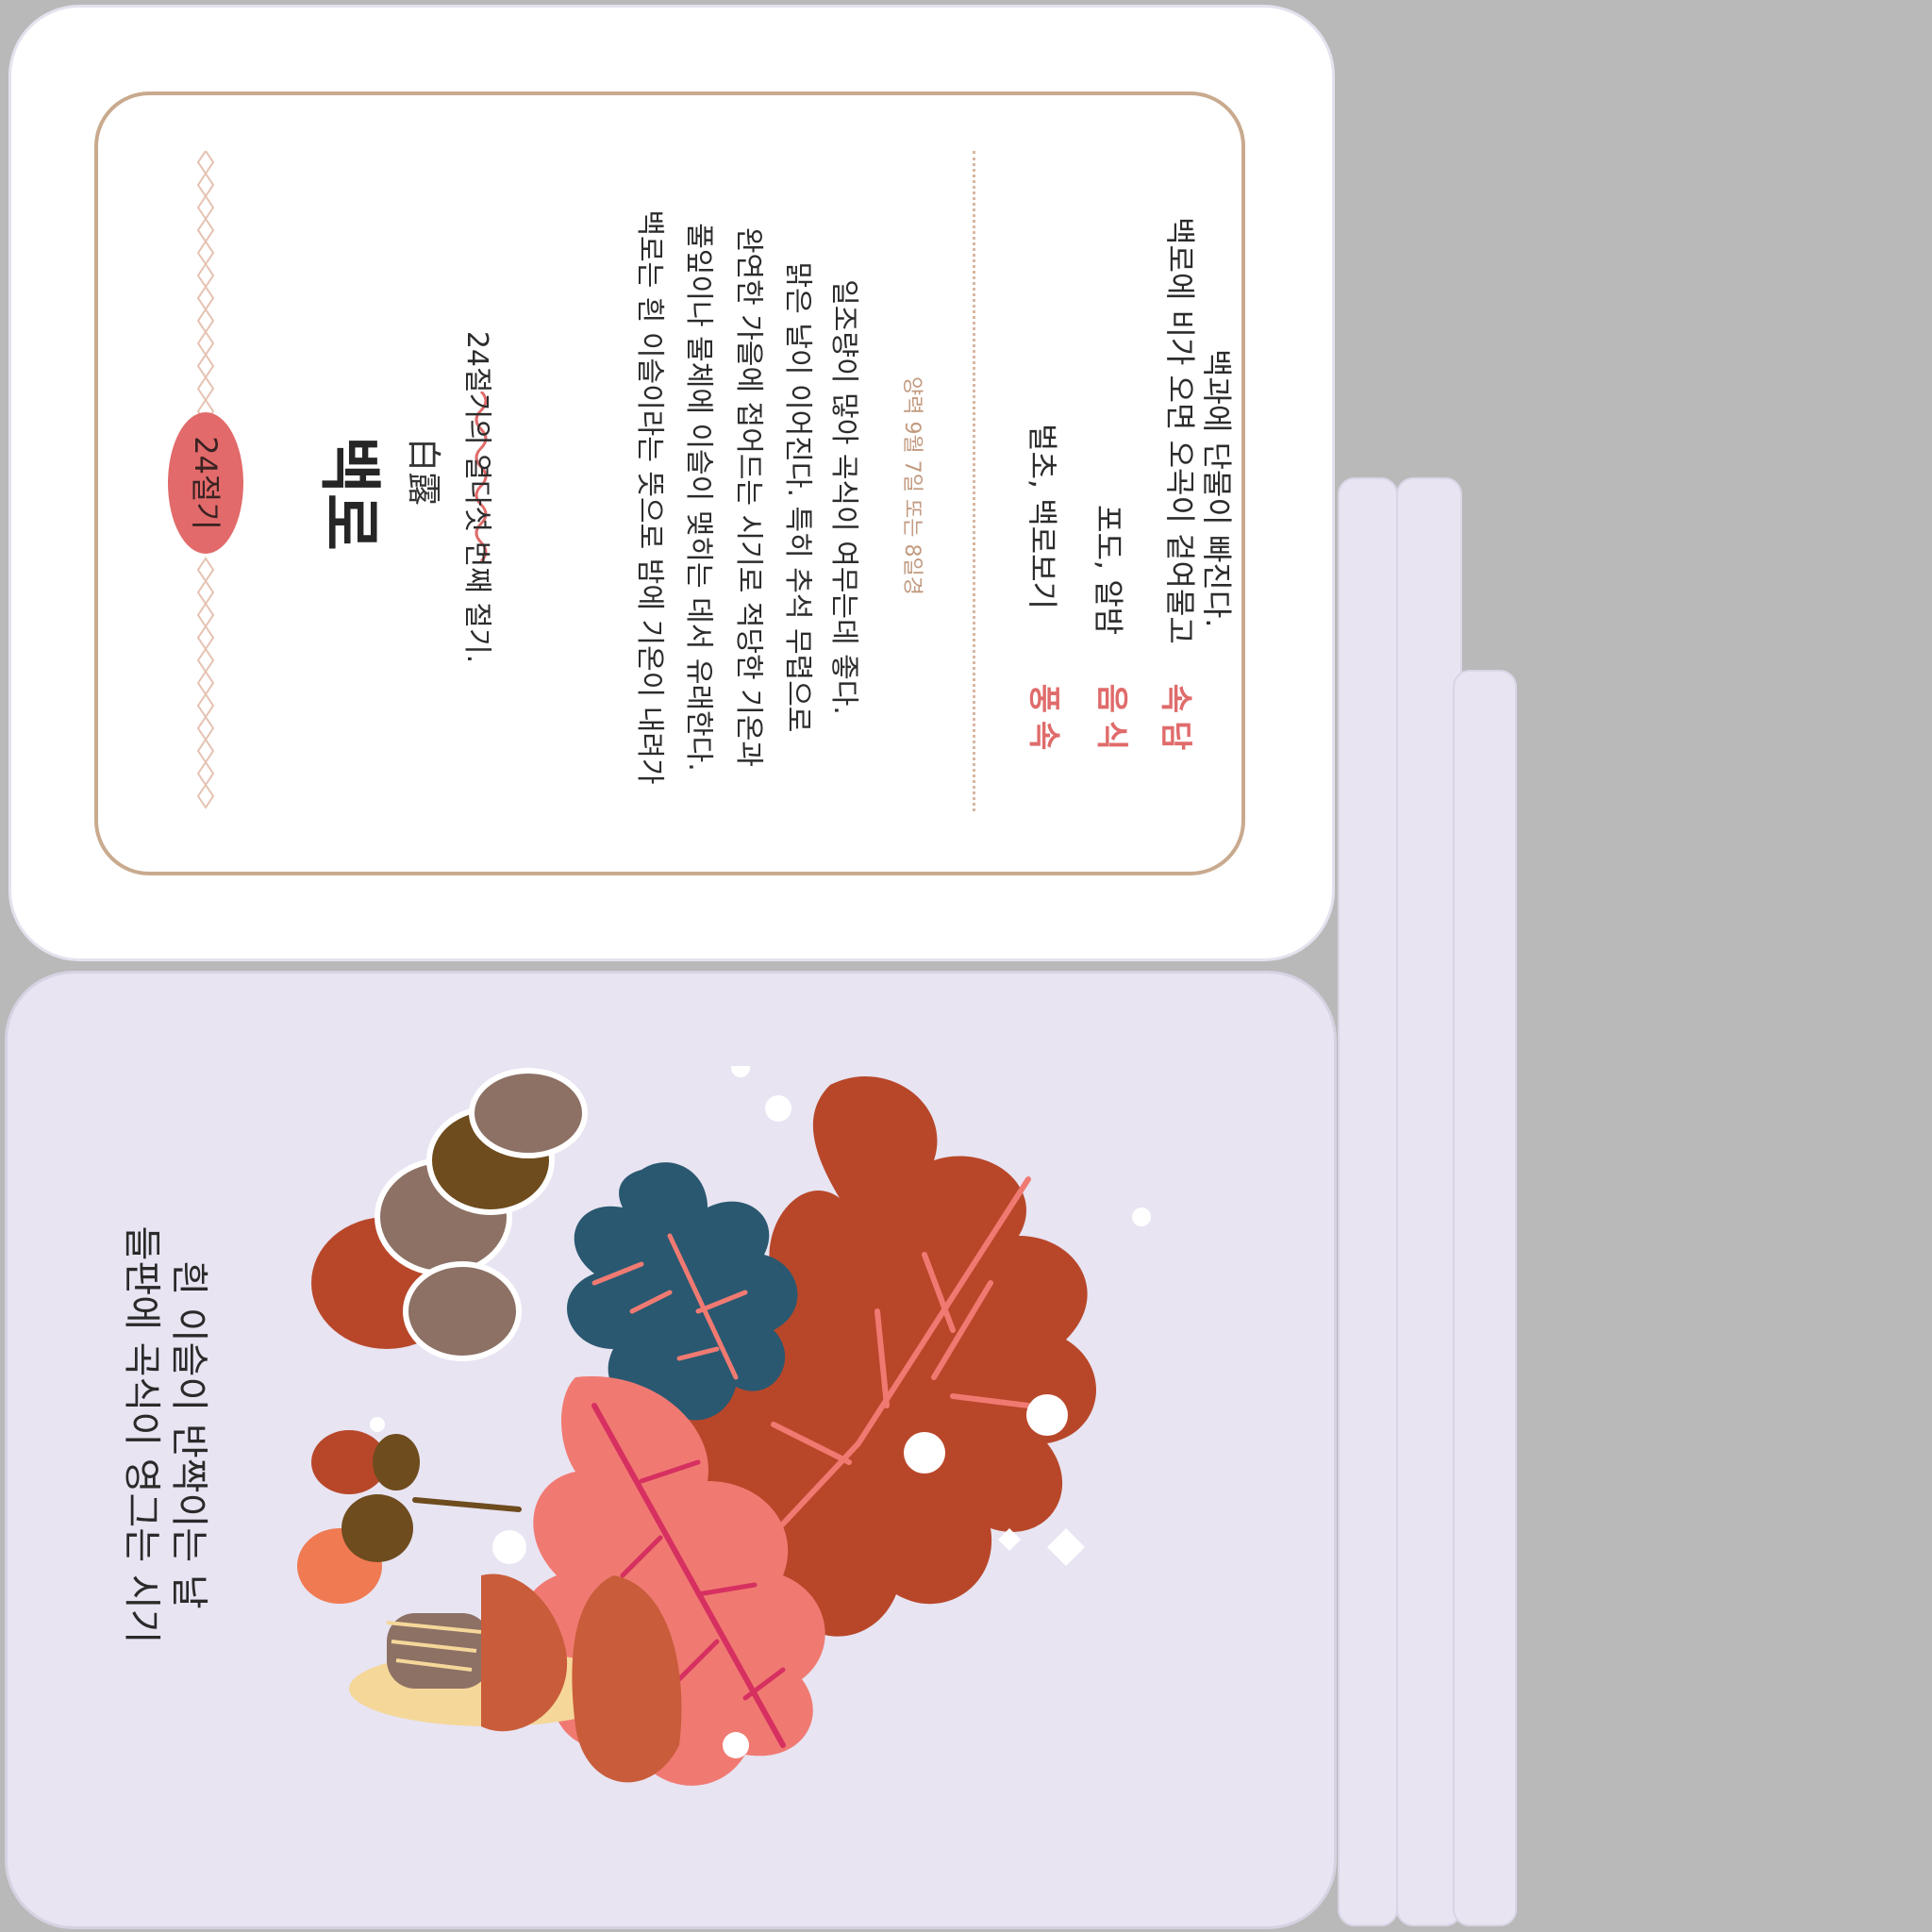  I want to click on mushroom-icon, so click(515, 1679).